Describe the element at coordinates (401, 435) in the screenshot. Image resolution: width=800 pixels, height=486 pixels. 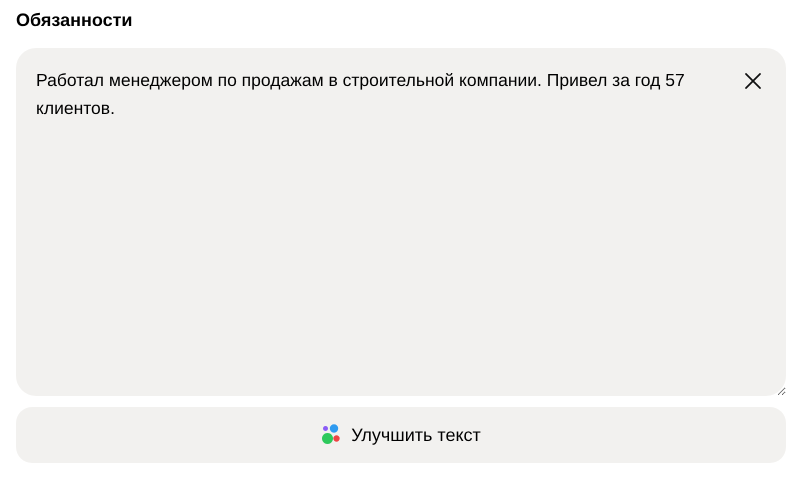
I see `improve-text-button: Улучшить текст` at that location.